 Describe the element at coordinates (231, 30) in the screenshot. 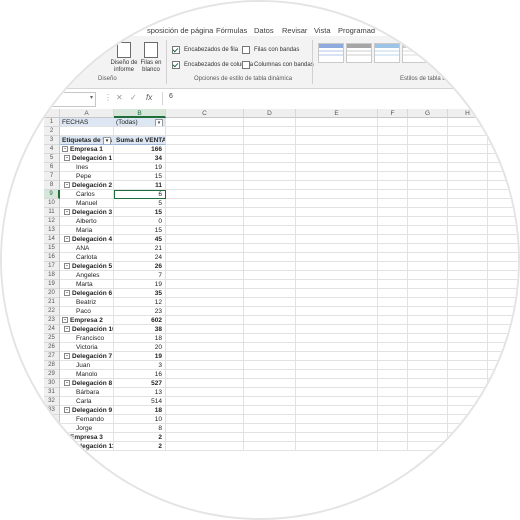

I see `tab-formulas: Fórmulas` at that location.